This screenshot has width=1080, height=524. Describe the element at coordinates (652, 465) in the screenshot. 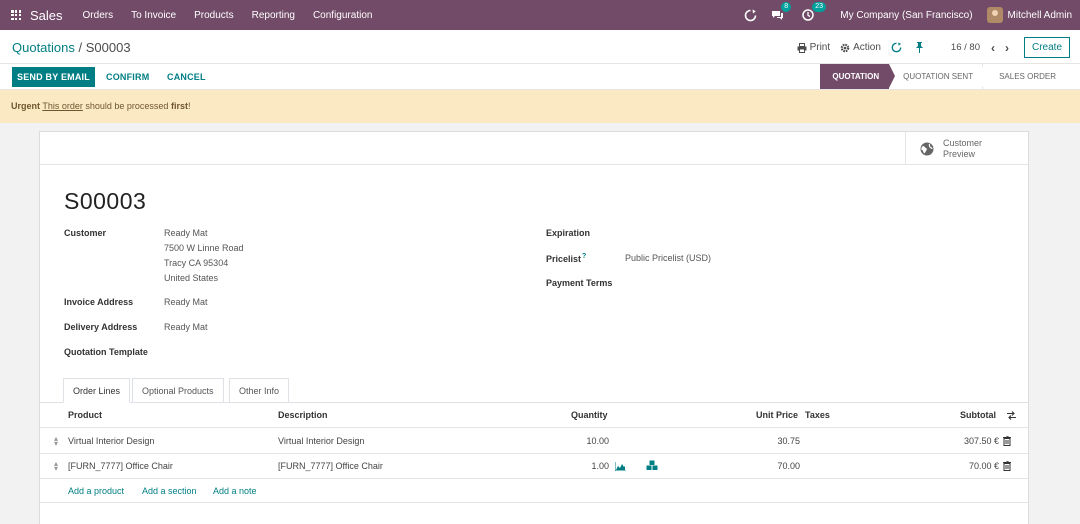

I see `cubes-icon` at that location.